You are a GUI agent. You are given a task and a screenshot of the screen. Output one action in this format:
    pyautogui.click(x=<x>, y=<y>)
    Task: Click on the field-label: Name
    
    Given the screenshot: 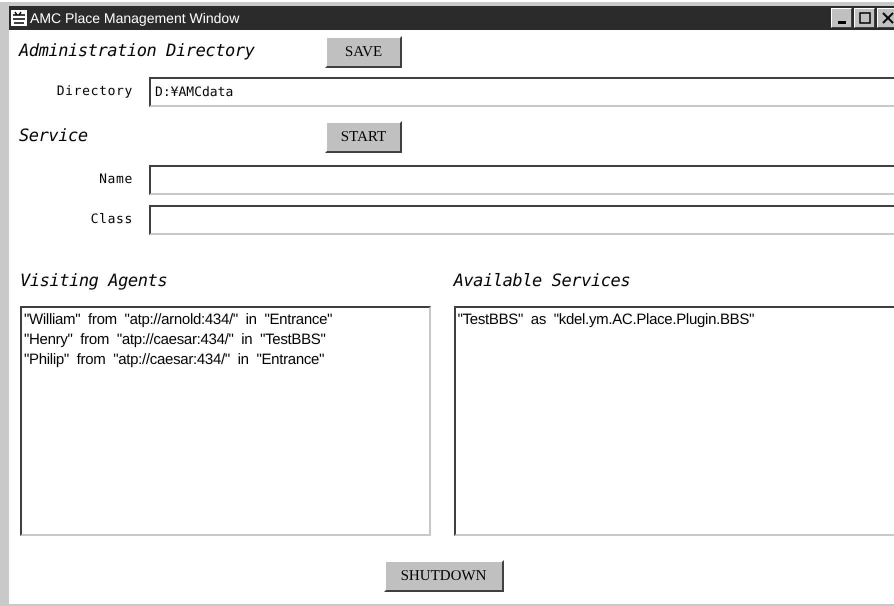 What is the action you would take?
    pyautogui.click(x=116, y=180)
    